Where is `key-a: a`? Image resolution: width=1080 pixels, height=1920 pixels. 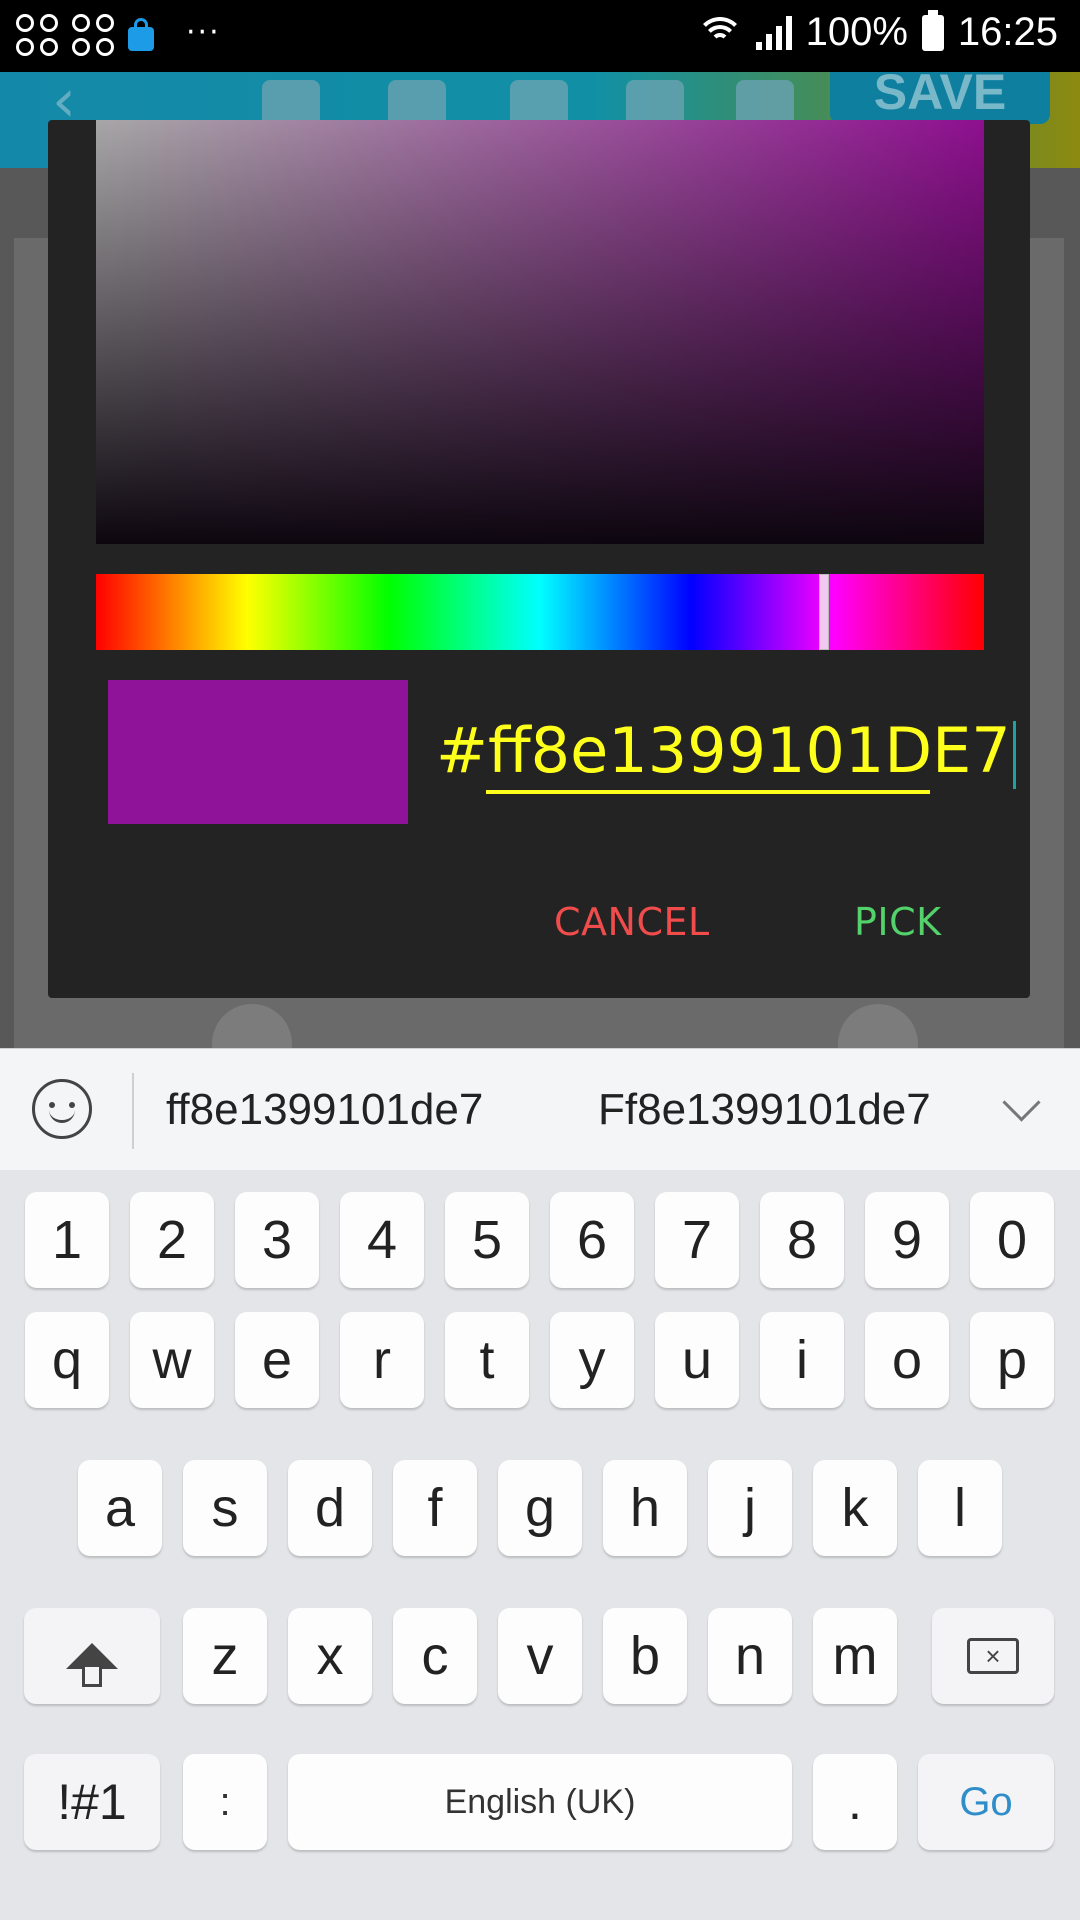
key-a: a is located at coordinates (120, 1508).